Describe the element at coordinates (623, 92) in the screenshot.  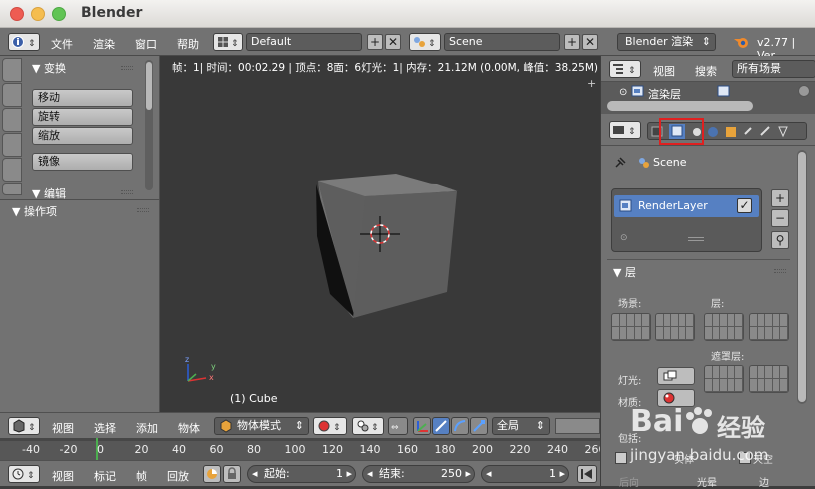
I see `expand-icon: ⊙` at that location.